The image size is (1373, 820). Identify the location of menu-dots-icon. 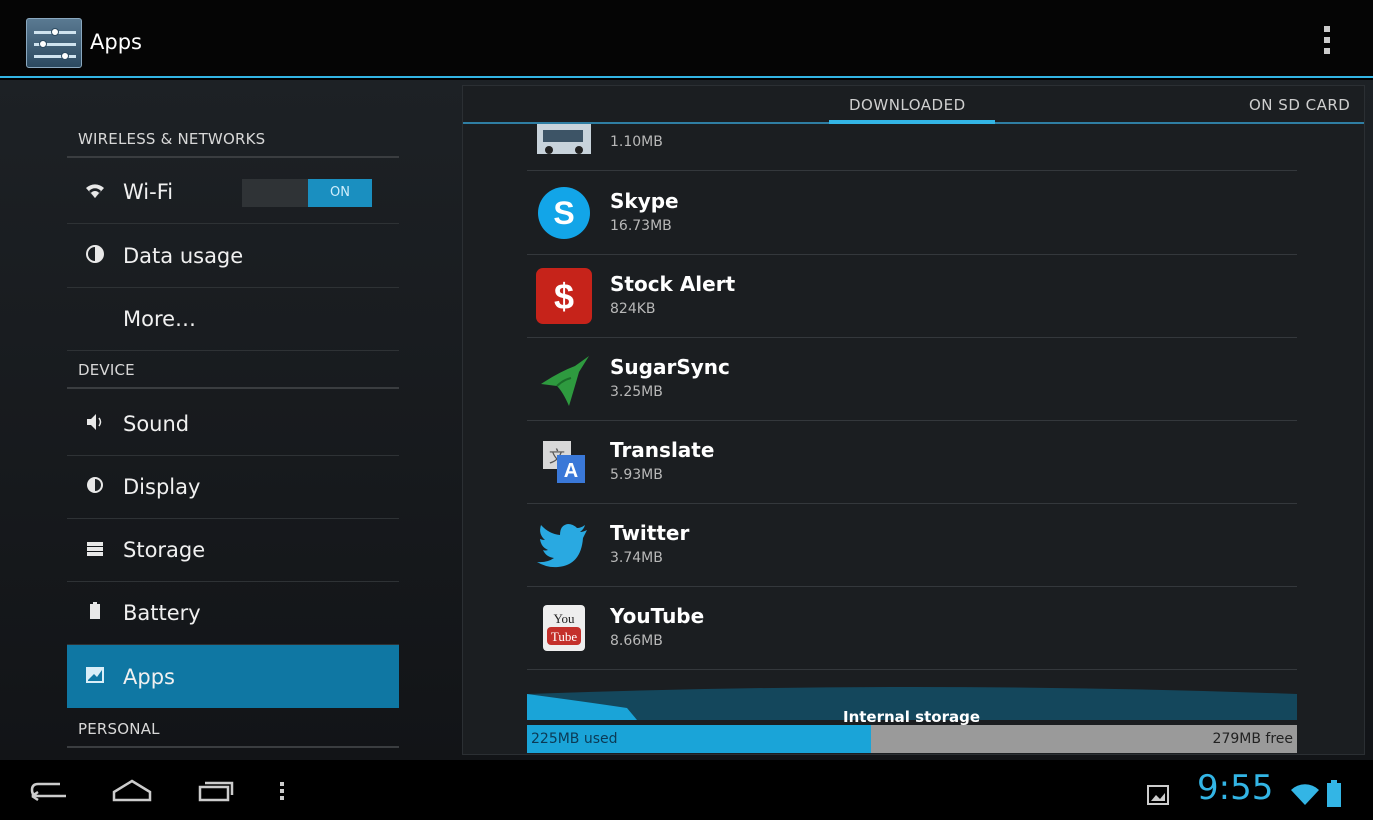
(282, 792).